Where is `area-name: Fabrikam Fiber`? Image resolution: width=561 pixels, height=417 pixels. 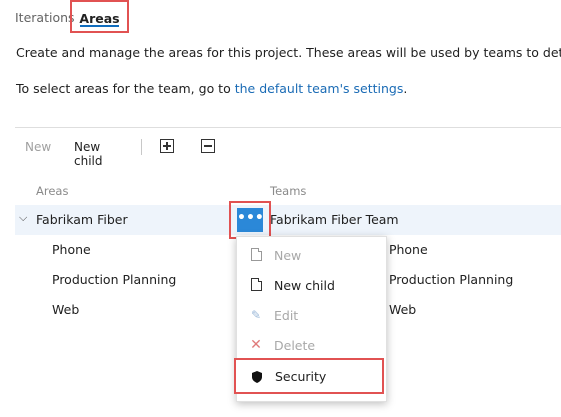
area-name: Fabrikam Fiber is located at coordinates (82, 219).